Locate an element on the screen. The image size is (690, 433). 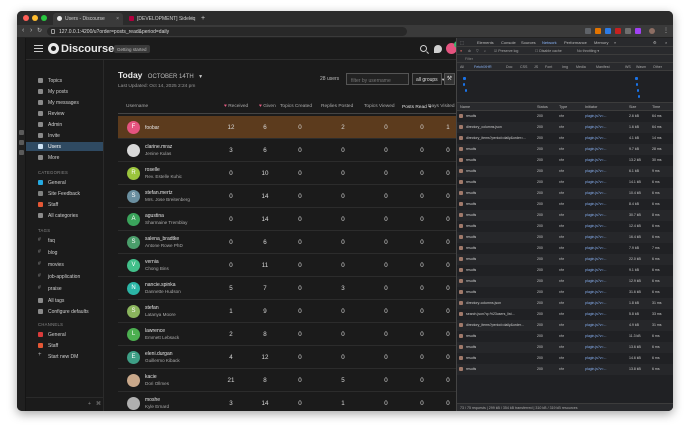
browser-menu-icon: ⋮ is located at coordinates (666, 31).